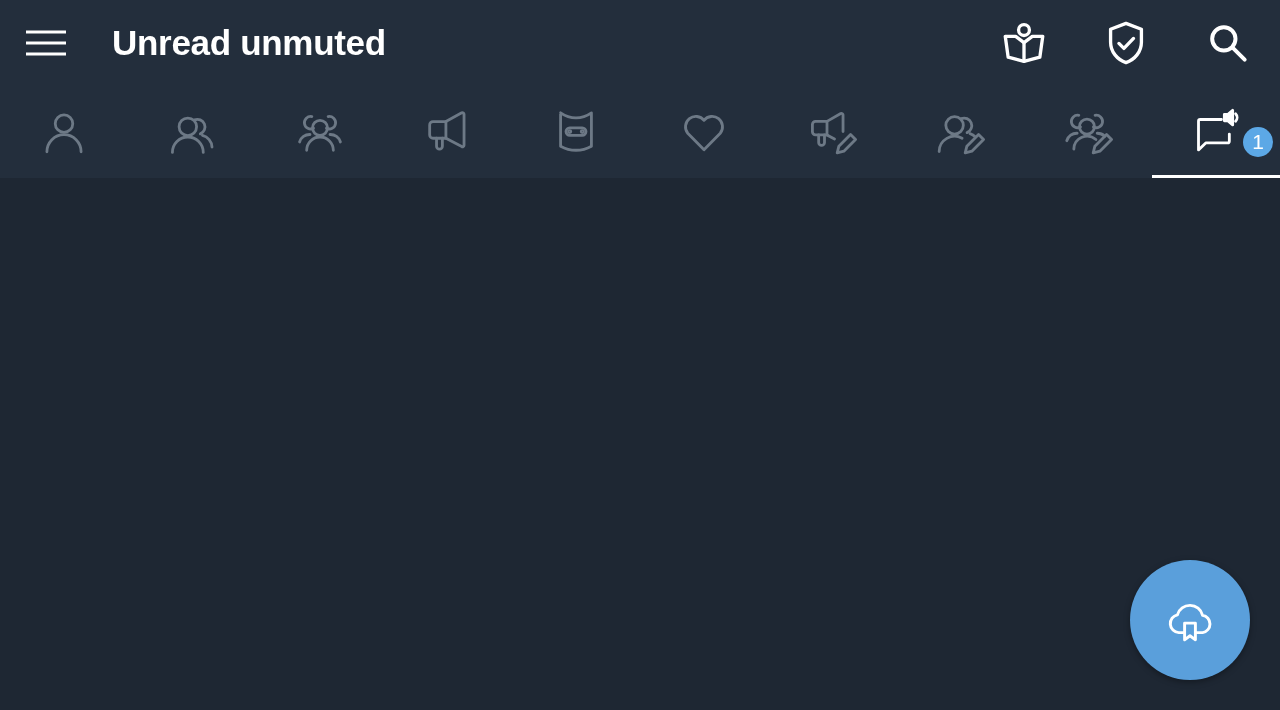  Describe the element at coordinates (249, 42) in the screenshot. I see `screen-title: Unread unmuted` at that location.